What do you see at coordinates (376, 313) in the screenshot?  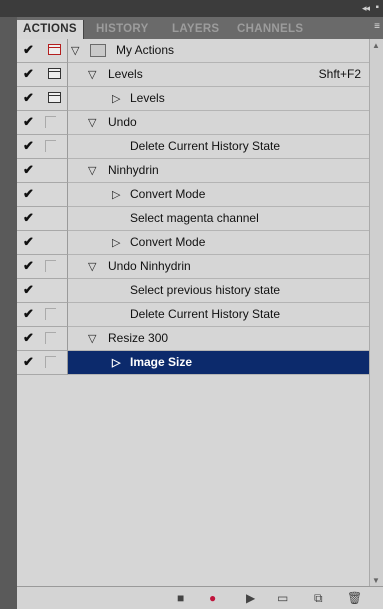 I see `scrollbar: ▲ ▼` at bounding box center [376, 313].